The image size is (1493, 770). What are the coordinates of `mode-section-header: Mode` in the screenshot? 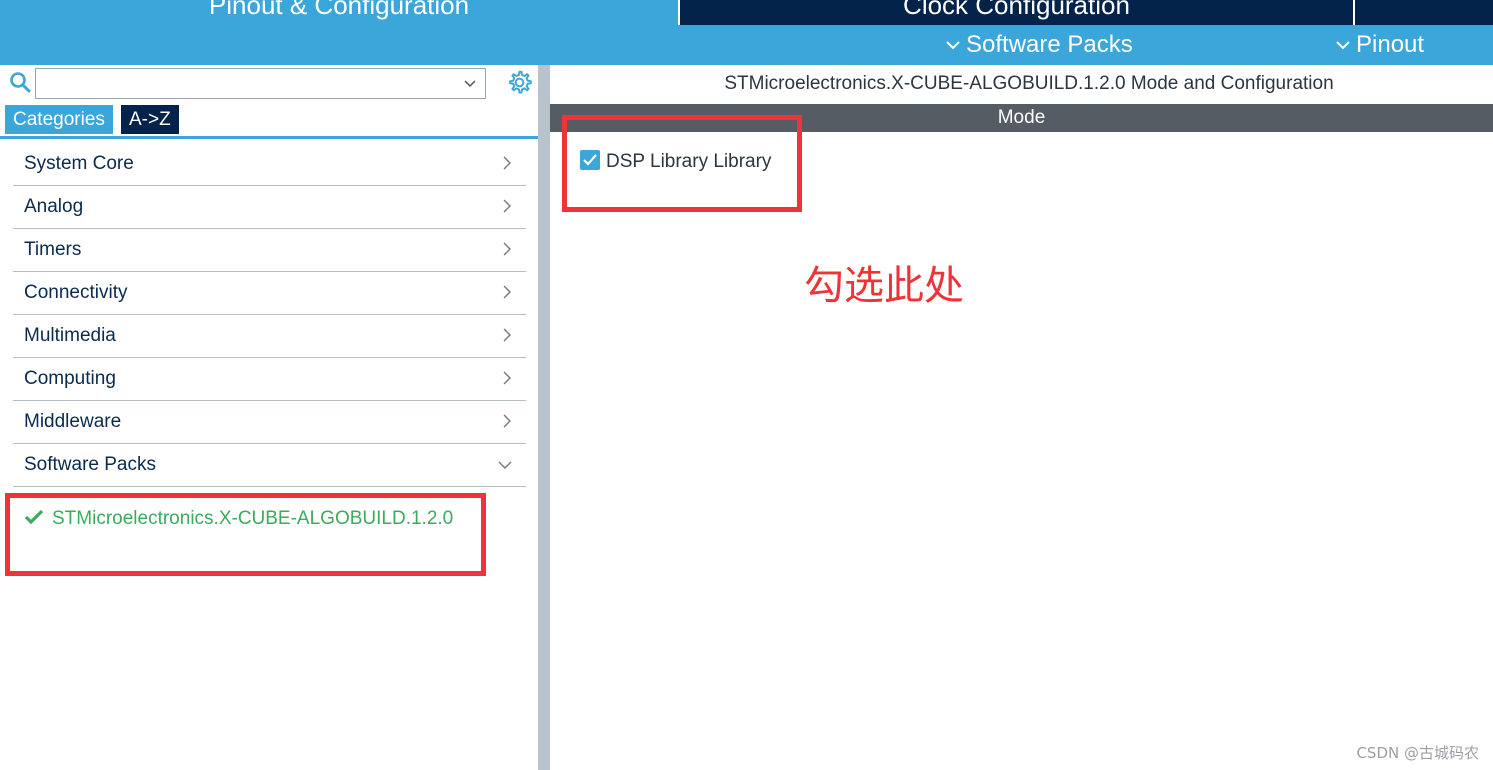 It's located at (1021, 118).